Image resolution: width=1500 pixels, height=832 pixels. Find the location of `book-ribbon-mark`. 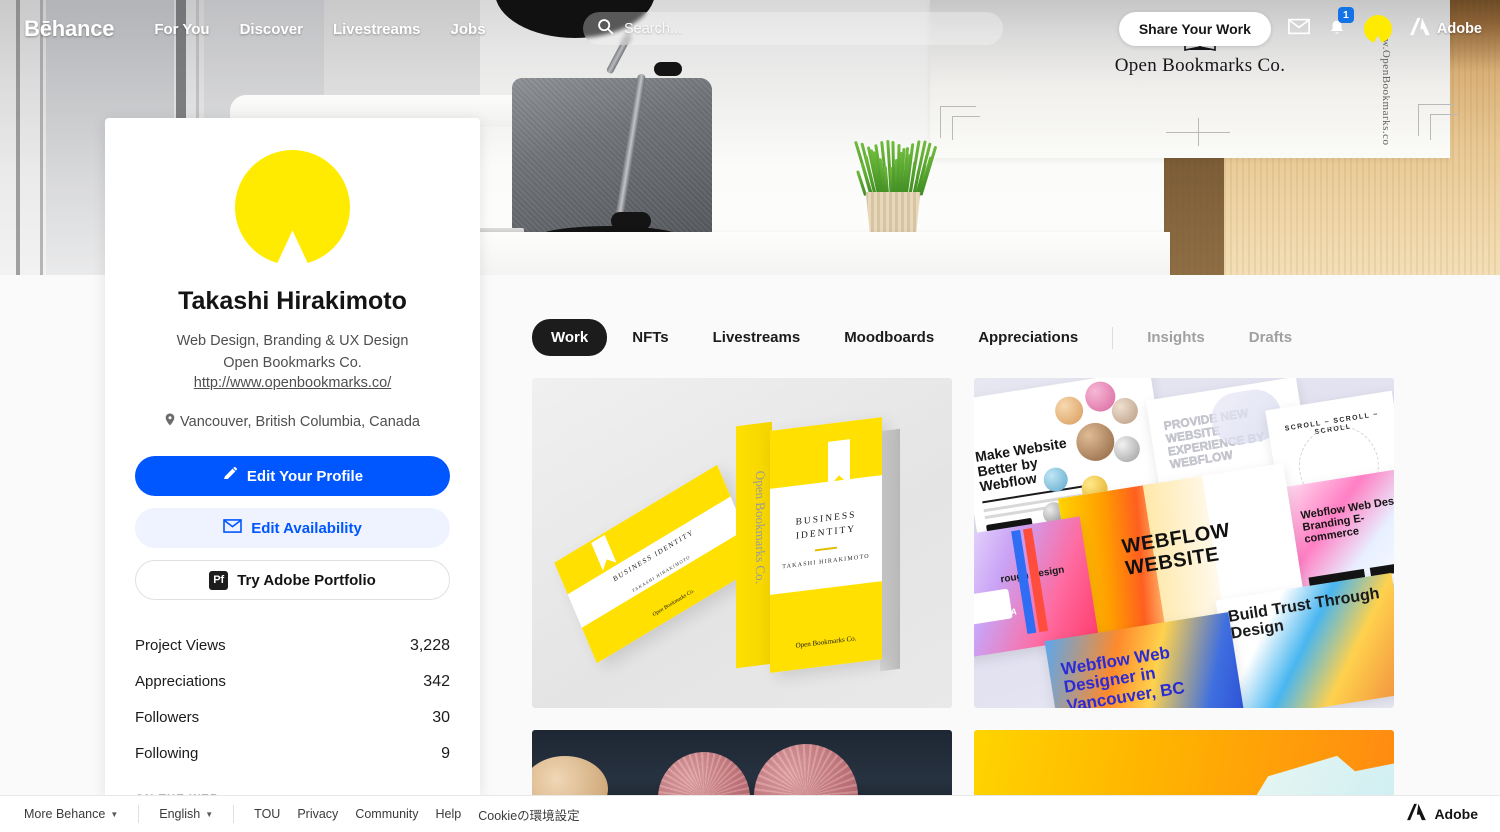

book-ribbon-mark is located at coordinates (839, 463).